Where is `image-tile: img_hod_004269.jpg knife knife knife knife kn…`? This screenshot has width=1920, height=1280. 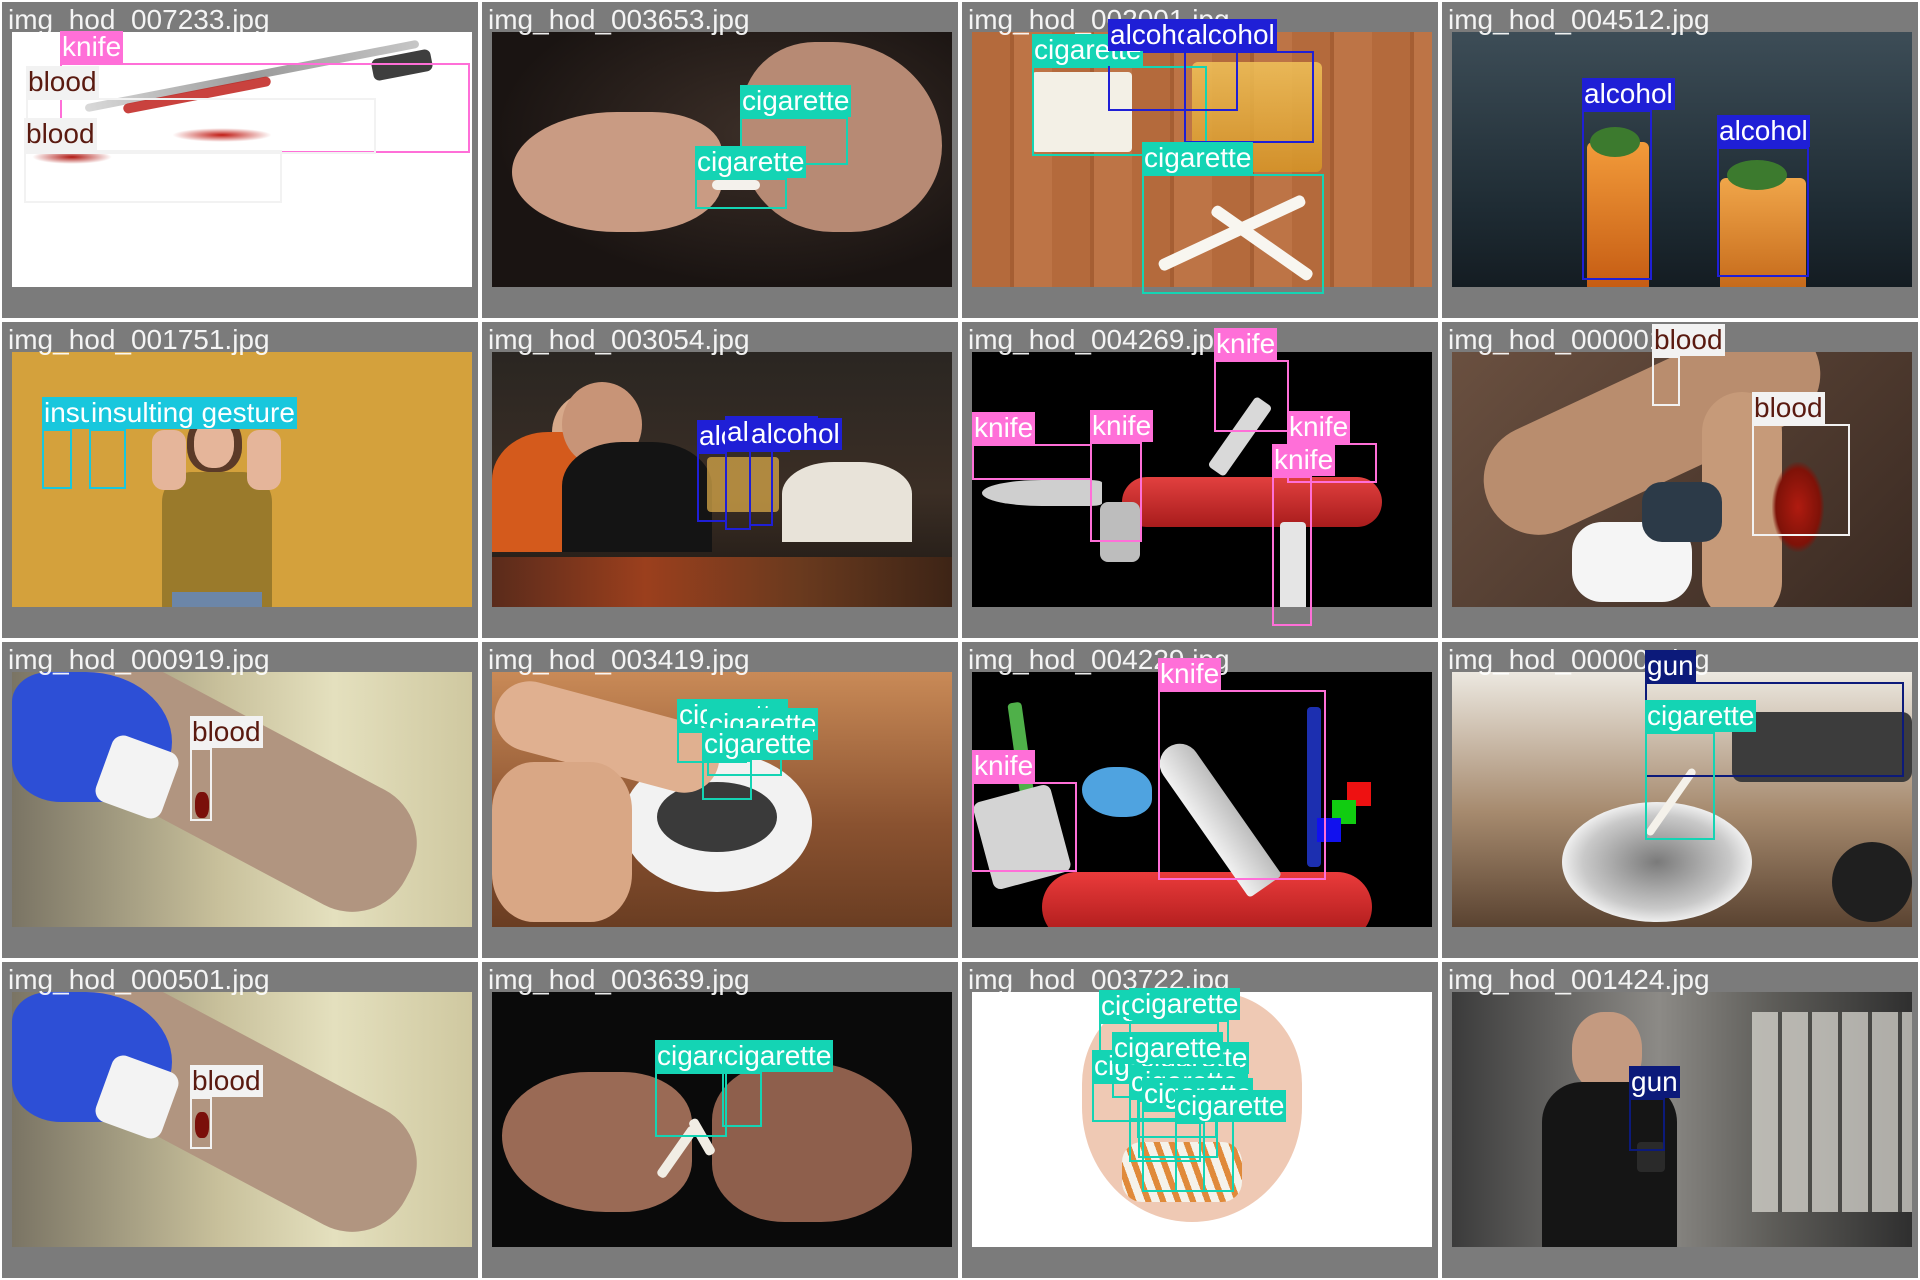 image-tile: img_hod_004269.jpg knife knife knife knife kn… is located at coordinates (1200, 480).